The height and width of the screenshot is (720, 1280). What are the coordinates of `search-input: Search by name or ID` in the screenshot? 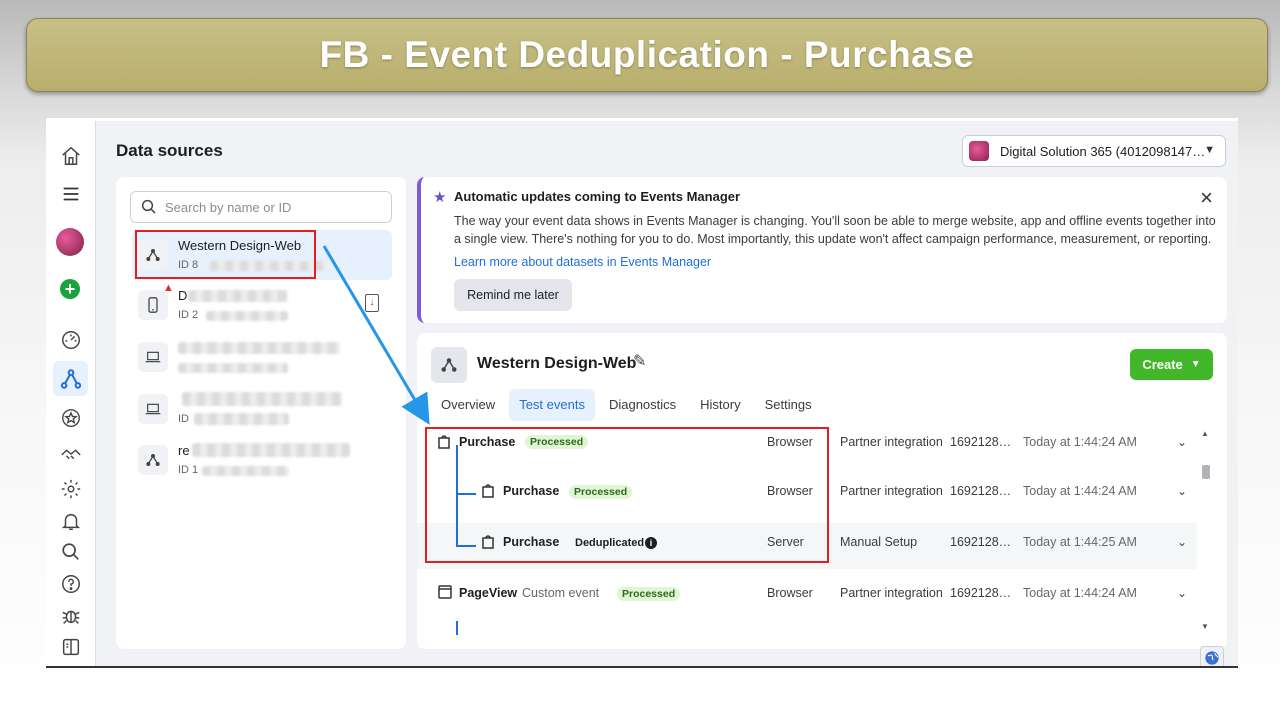 It's located at (261, 207).